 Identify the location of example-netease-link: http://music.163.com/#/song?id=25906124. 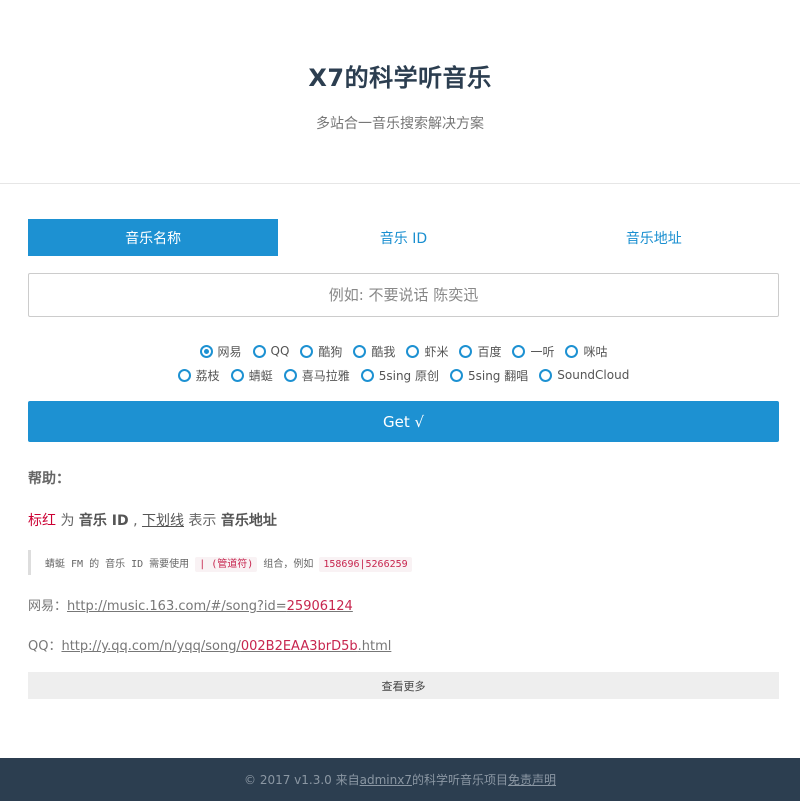
(210, 606).